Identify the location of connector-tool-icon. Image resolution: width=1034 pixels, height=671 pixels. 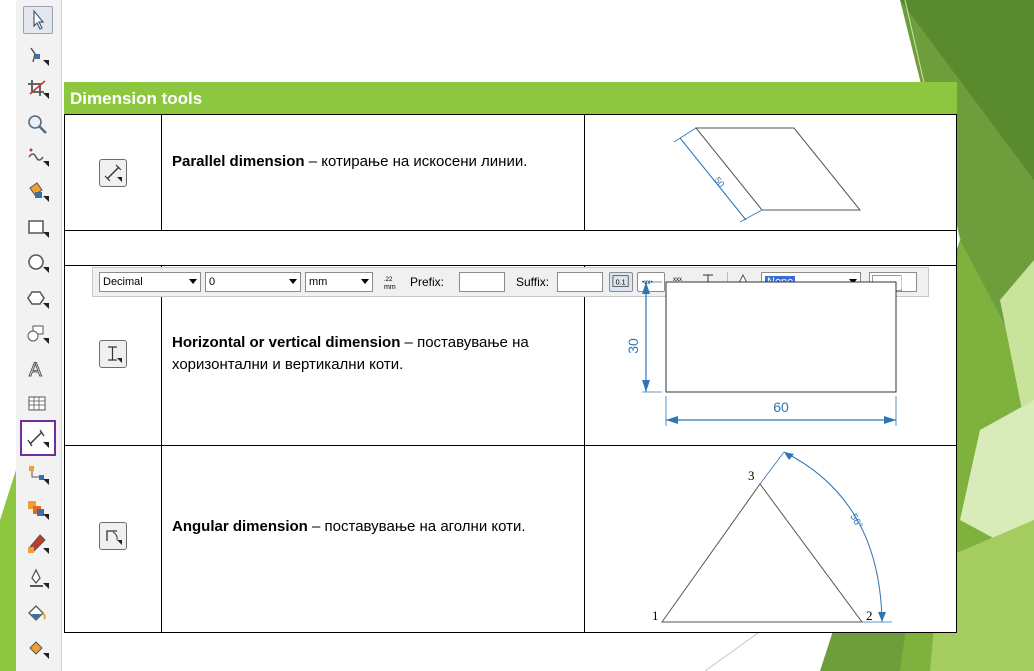
(39, 475).